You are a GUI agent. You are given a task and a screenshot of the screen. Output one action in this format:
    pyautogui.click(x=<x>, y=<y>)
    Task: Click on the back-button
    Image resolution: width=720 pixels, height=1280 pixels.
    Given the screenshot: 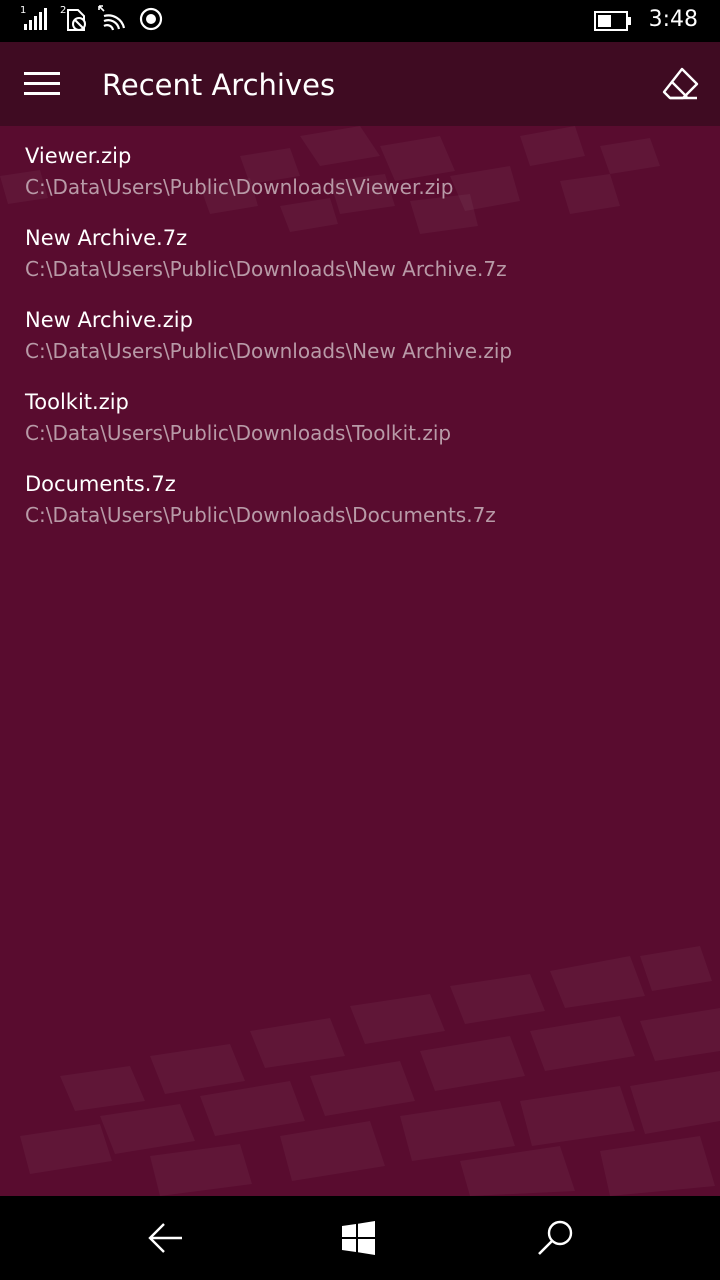 What is the action you would take?
    pyautogui.click(x=164, y=1238)
    